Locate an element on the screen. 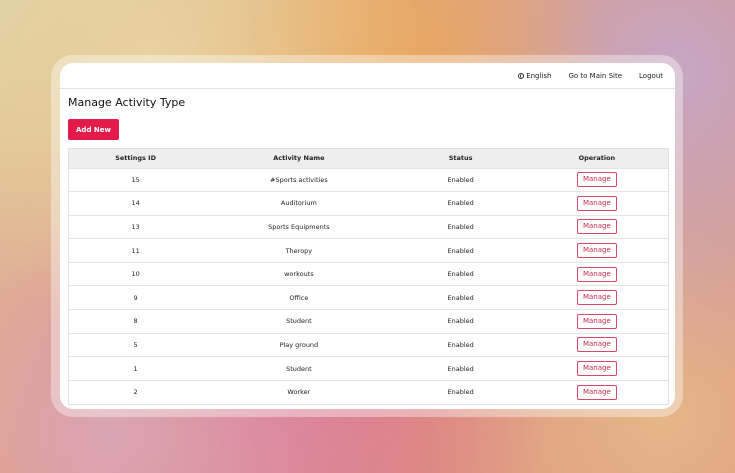 Image resolution: width=735 pixels, height=473 pixels. cell-settings-id: 1 is located at coordinates (135, 368).